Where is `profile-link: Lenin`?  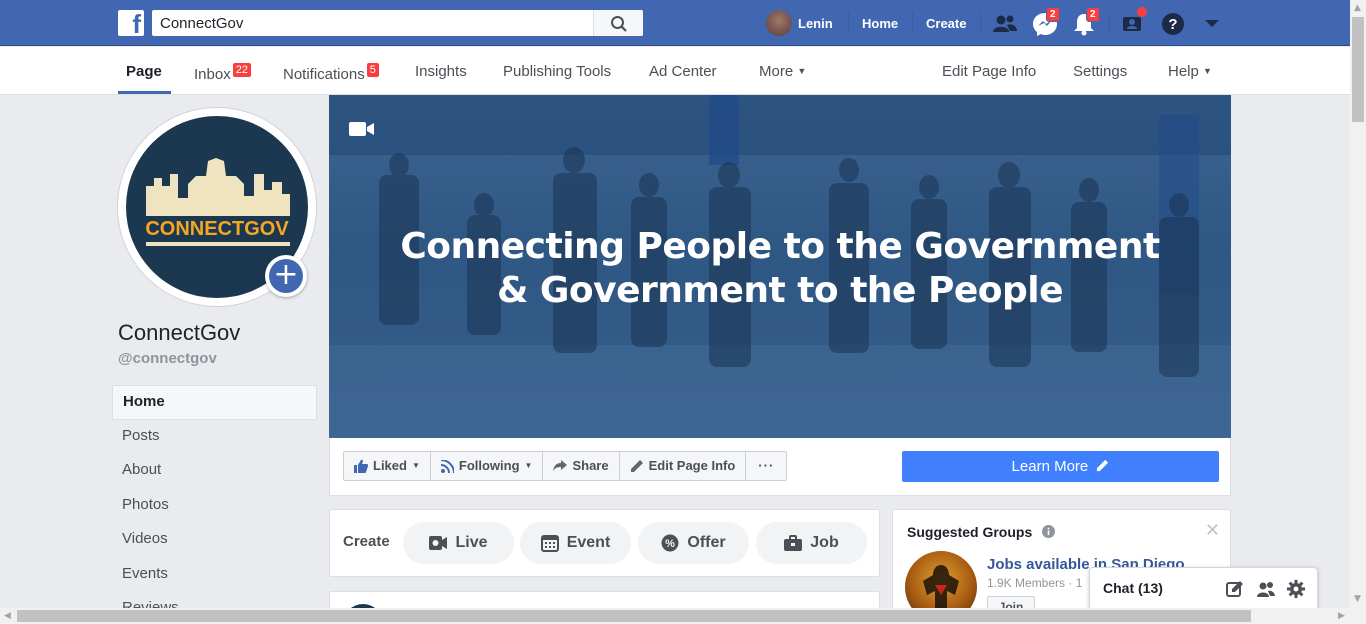 profile-link: Lenin is located at coordinates (799, 23).